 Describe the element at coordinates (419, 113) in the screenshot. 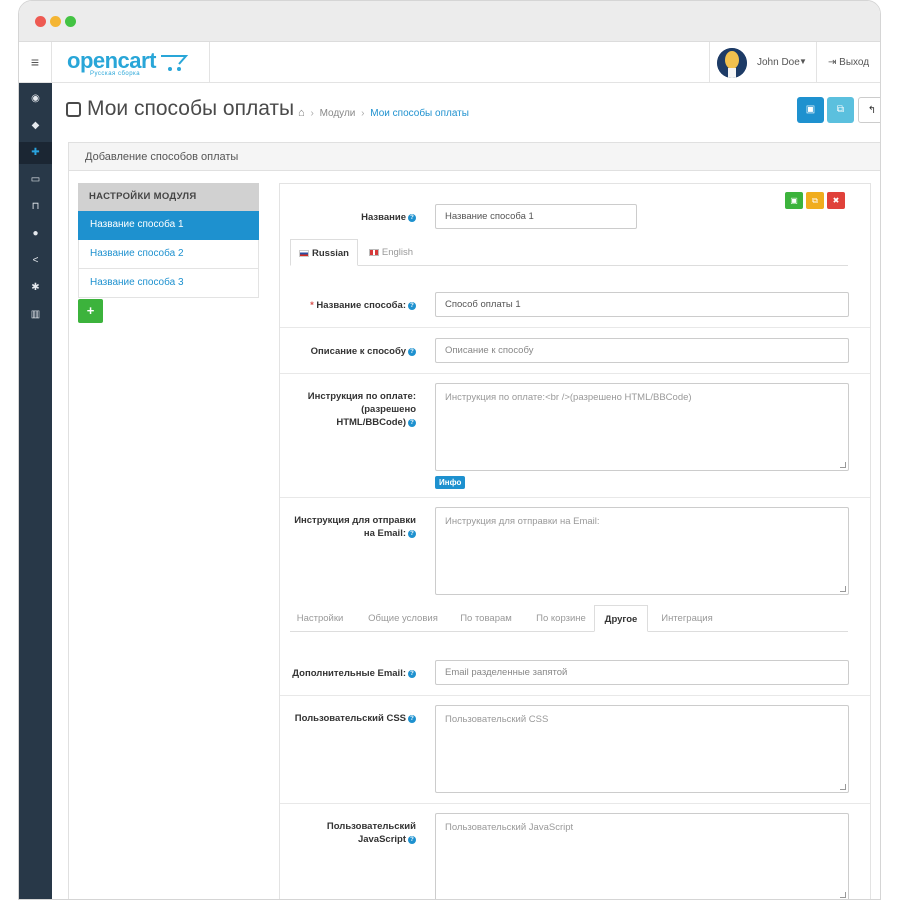

I see `breadcrumb-item: Мои способы оплаты` at that location.